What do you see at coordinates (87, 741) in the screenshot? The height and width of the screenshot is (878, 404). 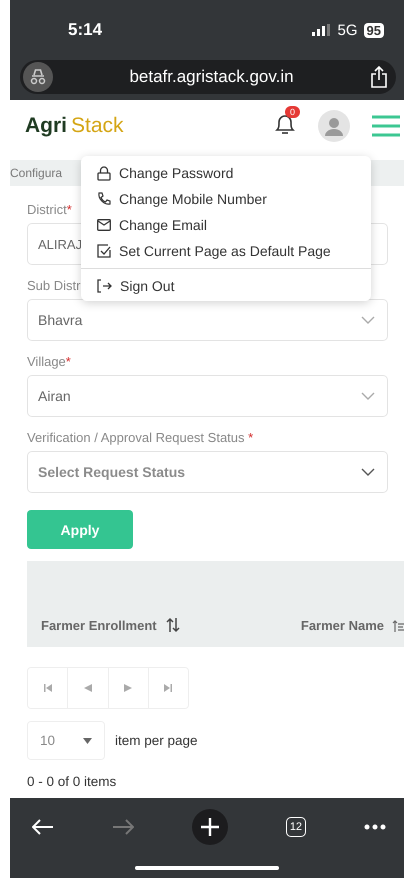 I see `dropdown-arrow-icon` at bounding box center [87, 741].